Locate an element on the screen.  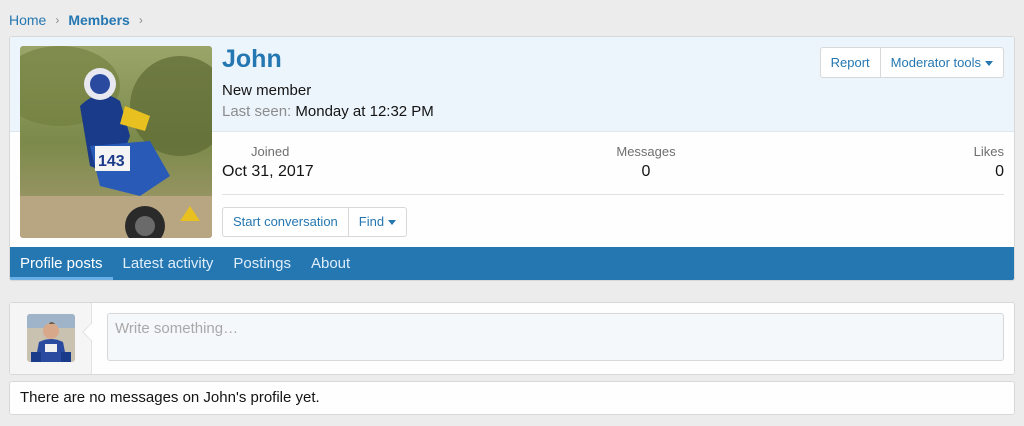
moderator-tools-label: Moderator tools is located at coordinates (935, 62).